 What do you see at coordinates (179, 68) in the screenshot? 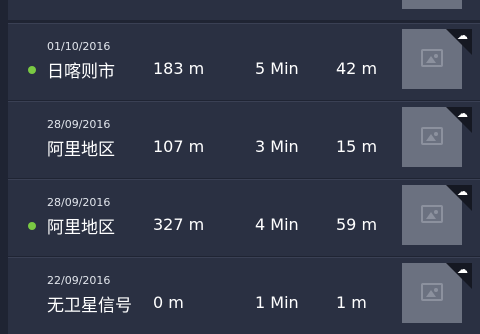
I see `item-distance: 183 m` at bounding box center [179, 68].